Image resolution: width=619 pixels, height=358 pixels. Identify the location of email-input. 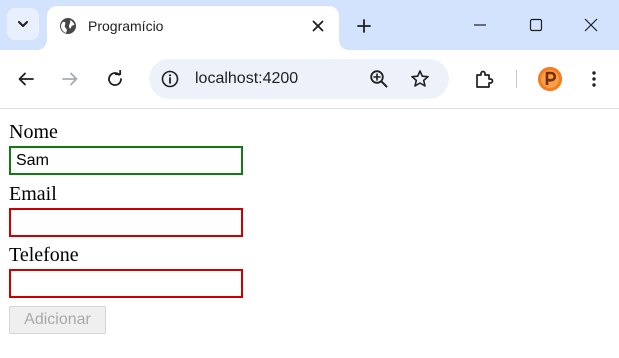
(126, 222).